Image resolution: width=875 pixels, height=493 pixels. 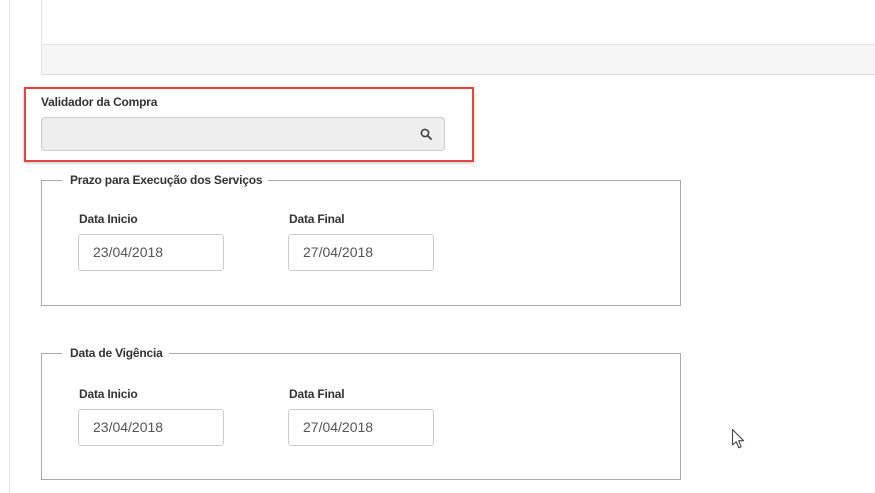 I want to click on mouse-pointer-icon, so click(x=738, y=438).